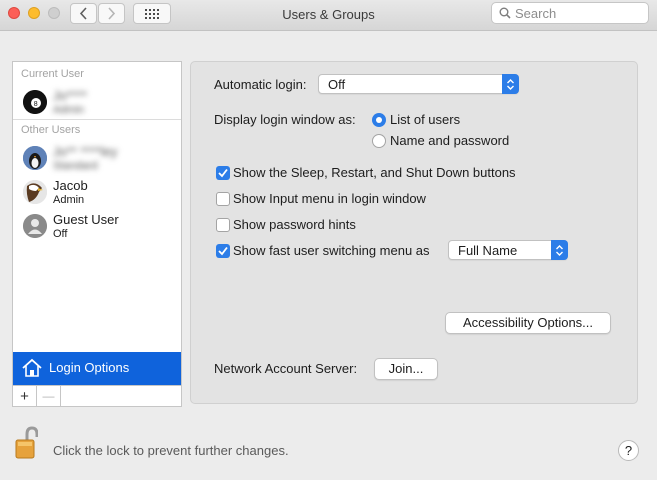  Describe the element at coordinates (85, 151) in the screenshot. I see `user-name: Jo** ****ley` at that location.